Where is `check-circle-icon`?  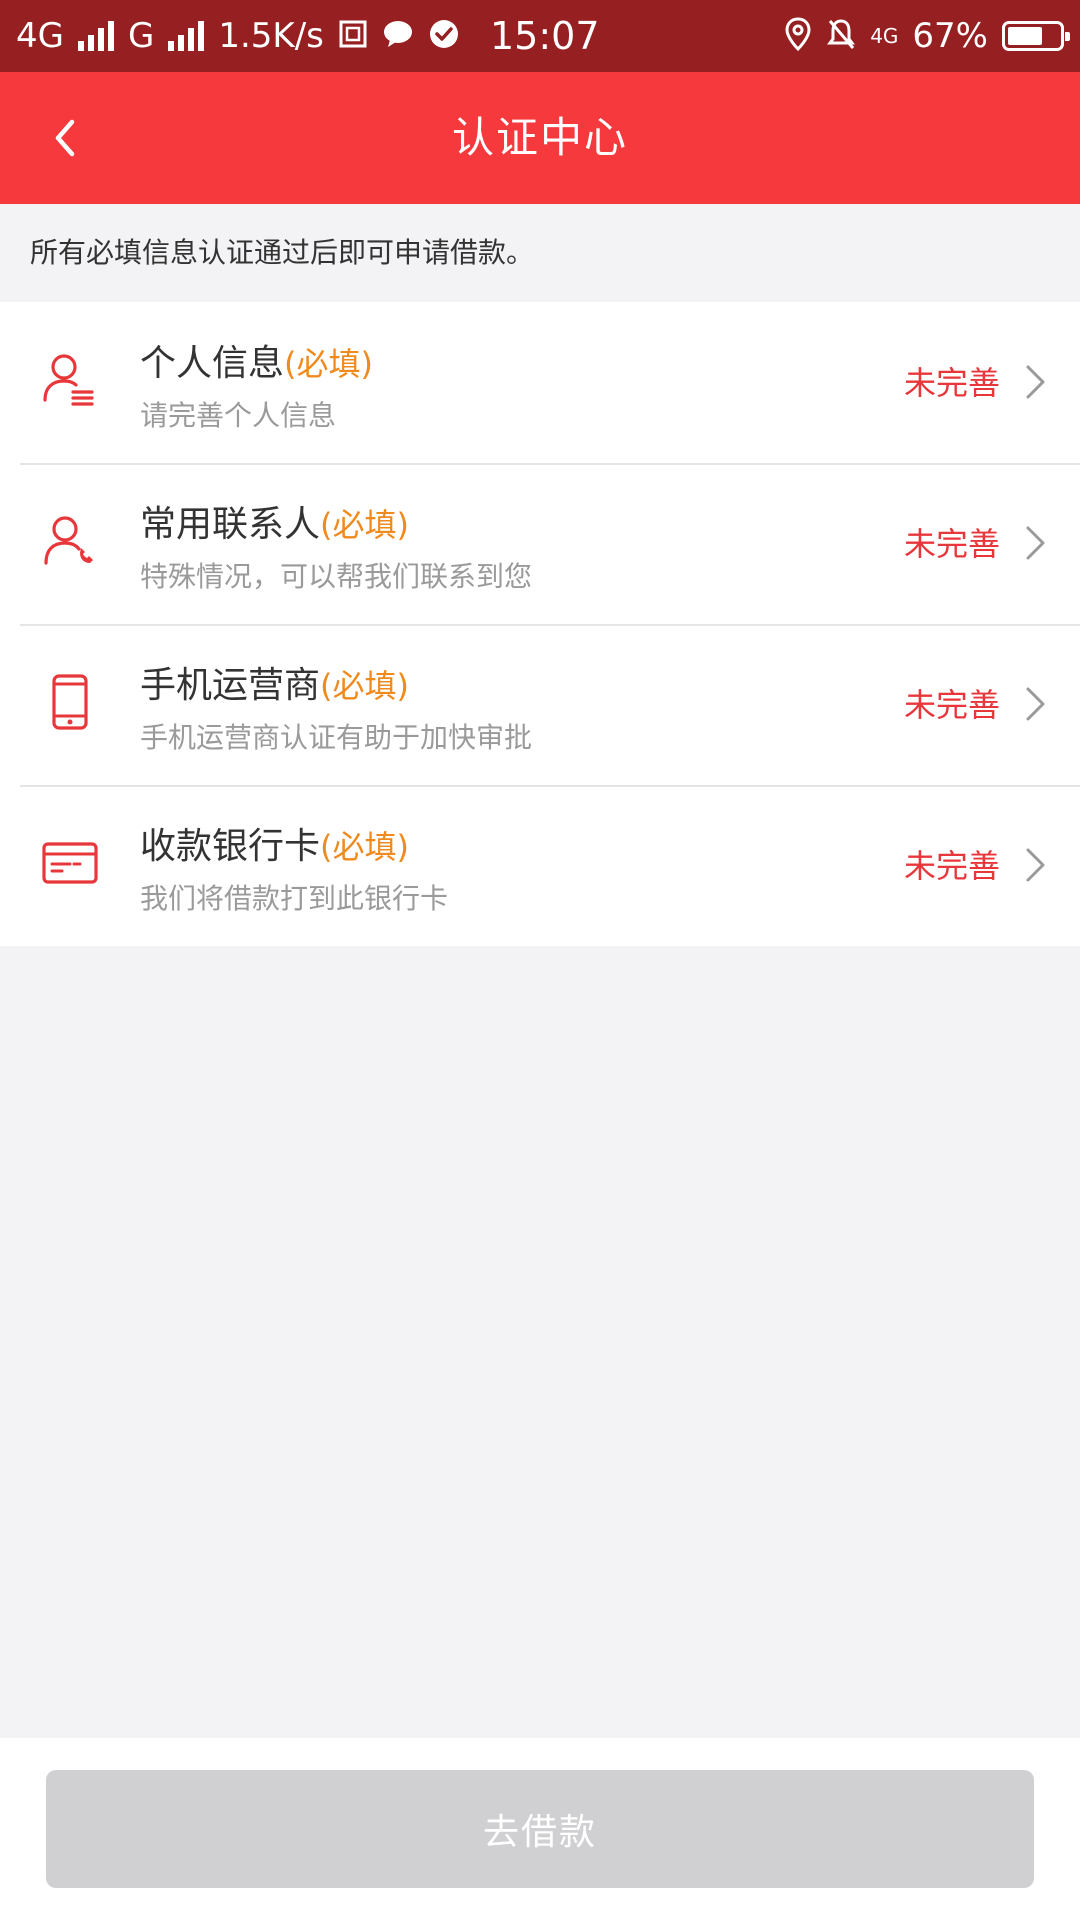 check-circle-icon is located at coordinates (444, 36).